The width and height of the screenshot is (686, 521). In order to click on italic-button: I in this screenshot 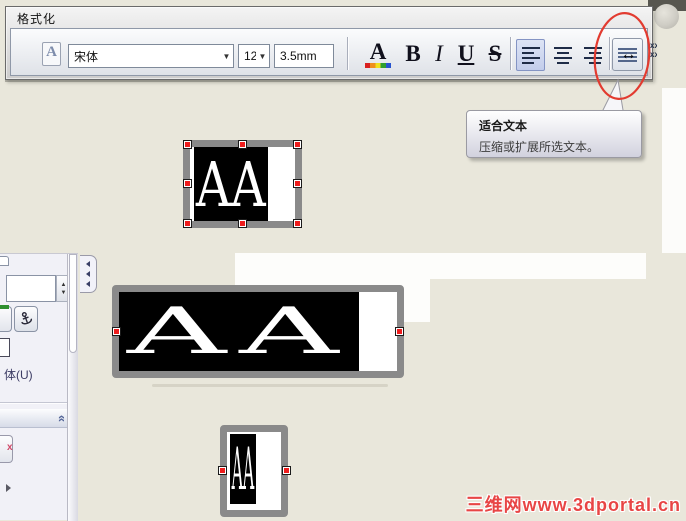, I will do `click(439, 54)`.